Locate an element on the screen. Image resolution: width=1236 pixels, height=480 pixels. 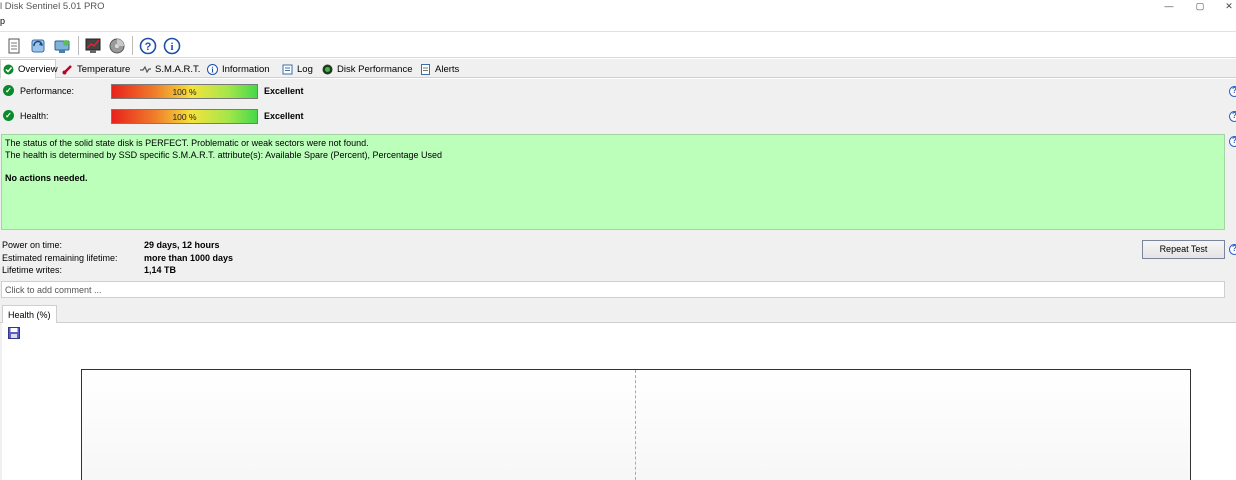
tab-disk-performance: Disk Performance is located at coordinates (367, 69).